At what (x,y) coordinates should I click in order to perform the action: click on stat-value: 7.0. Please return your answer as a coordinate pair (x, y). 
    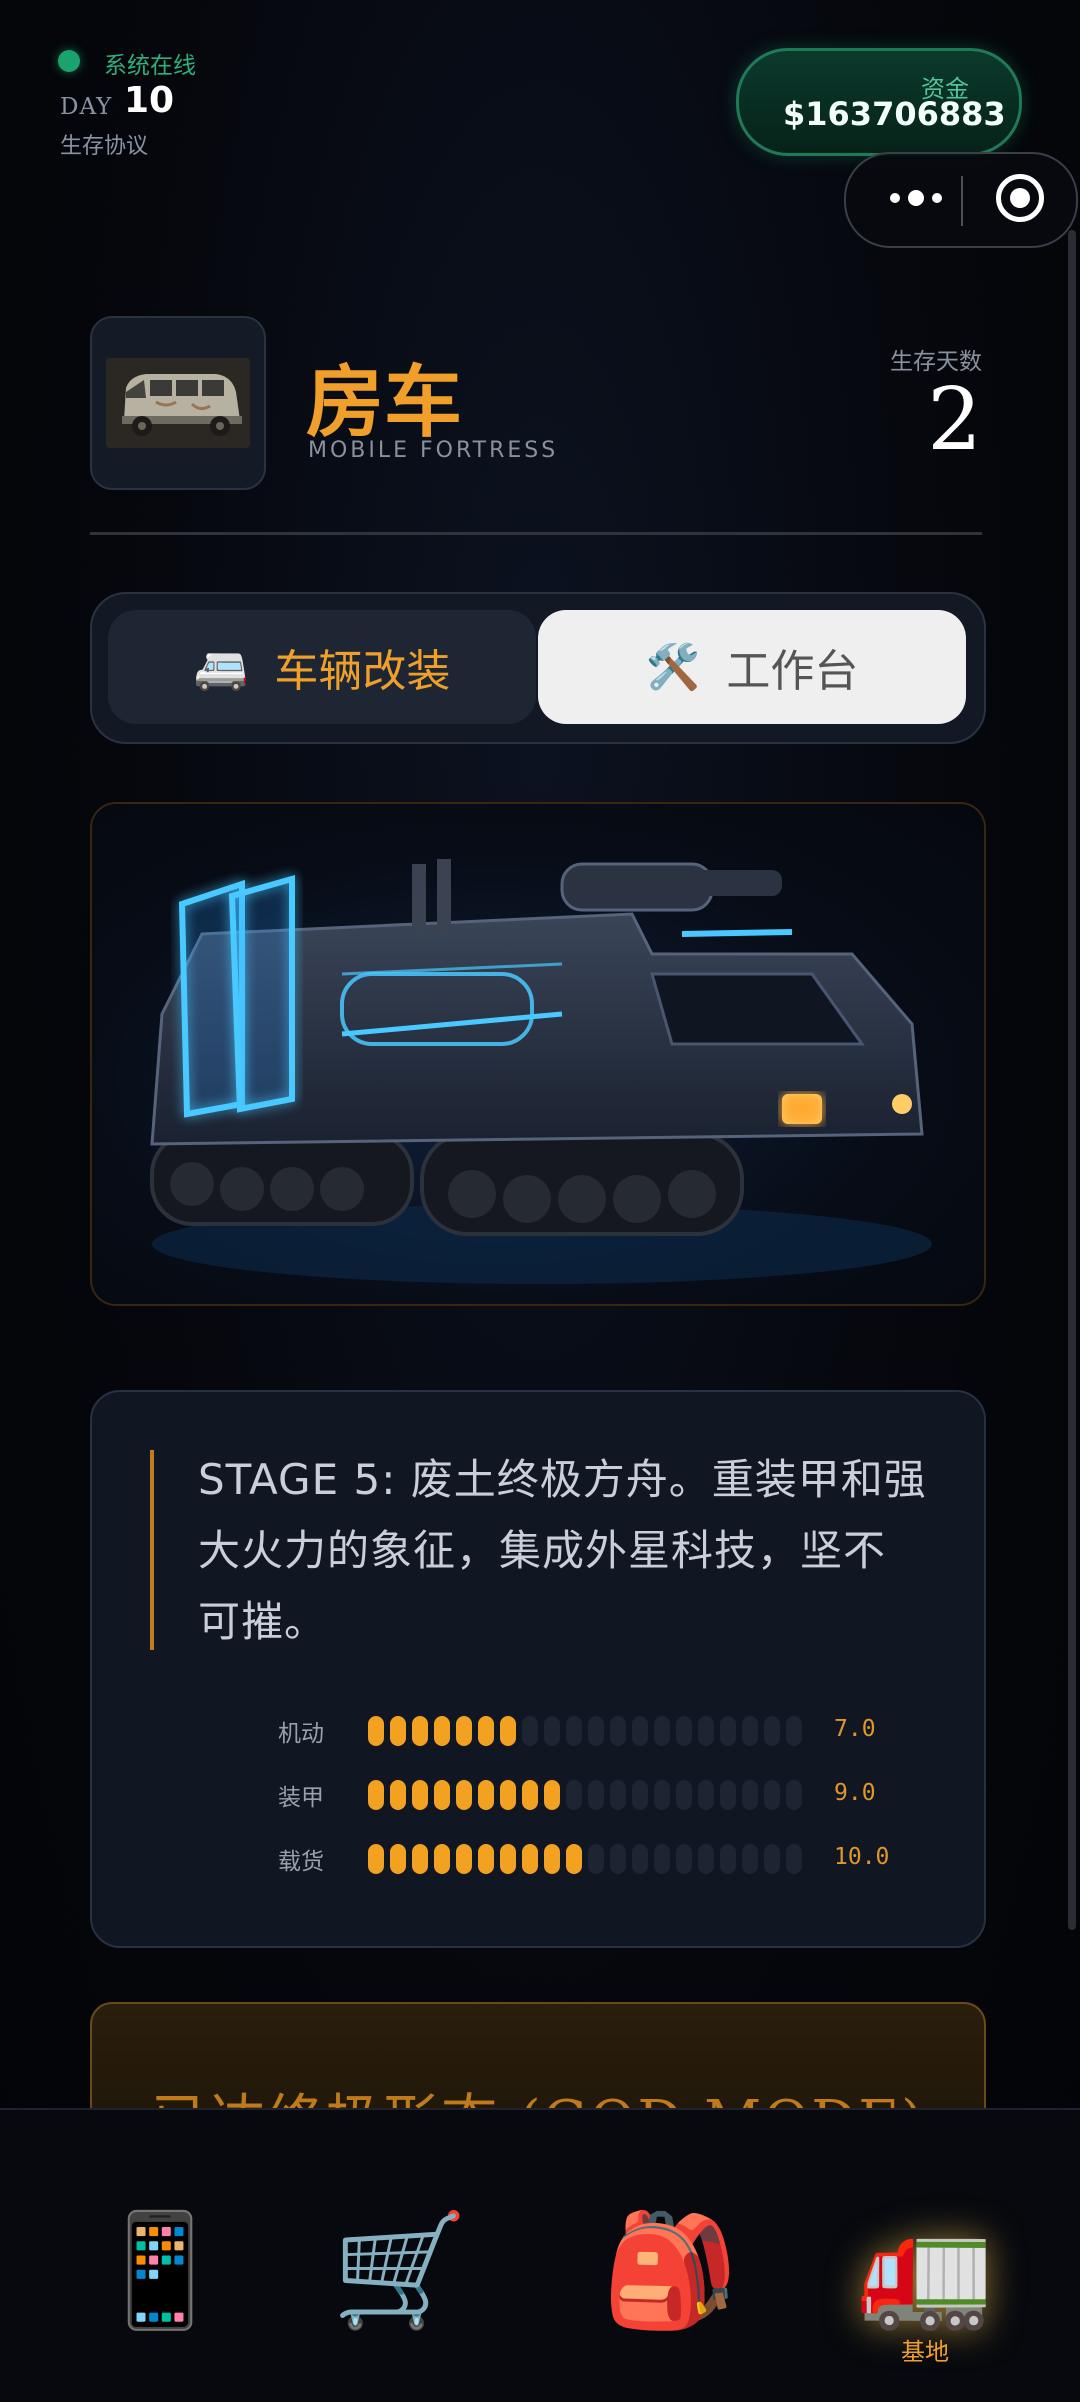
    Looking at the image, I should click on (855, 1729).